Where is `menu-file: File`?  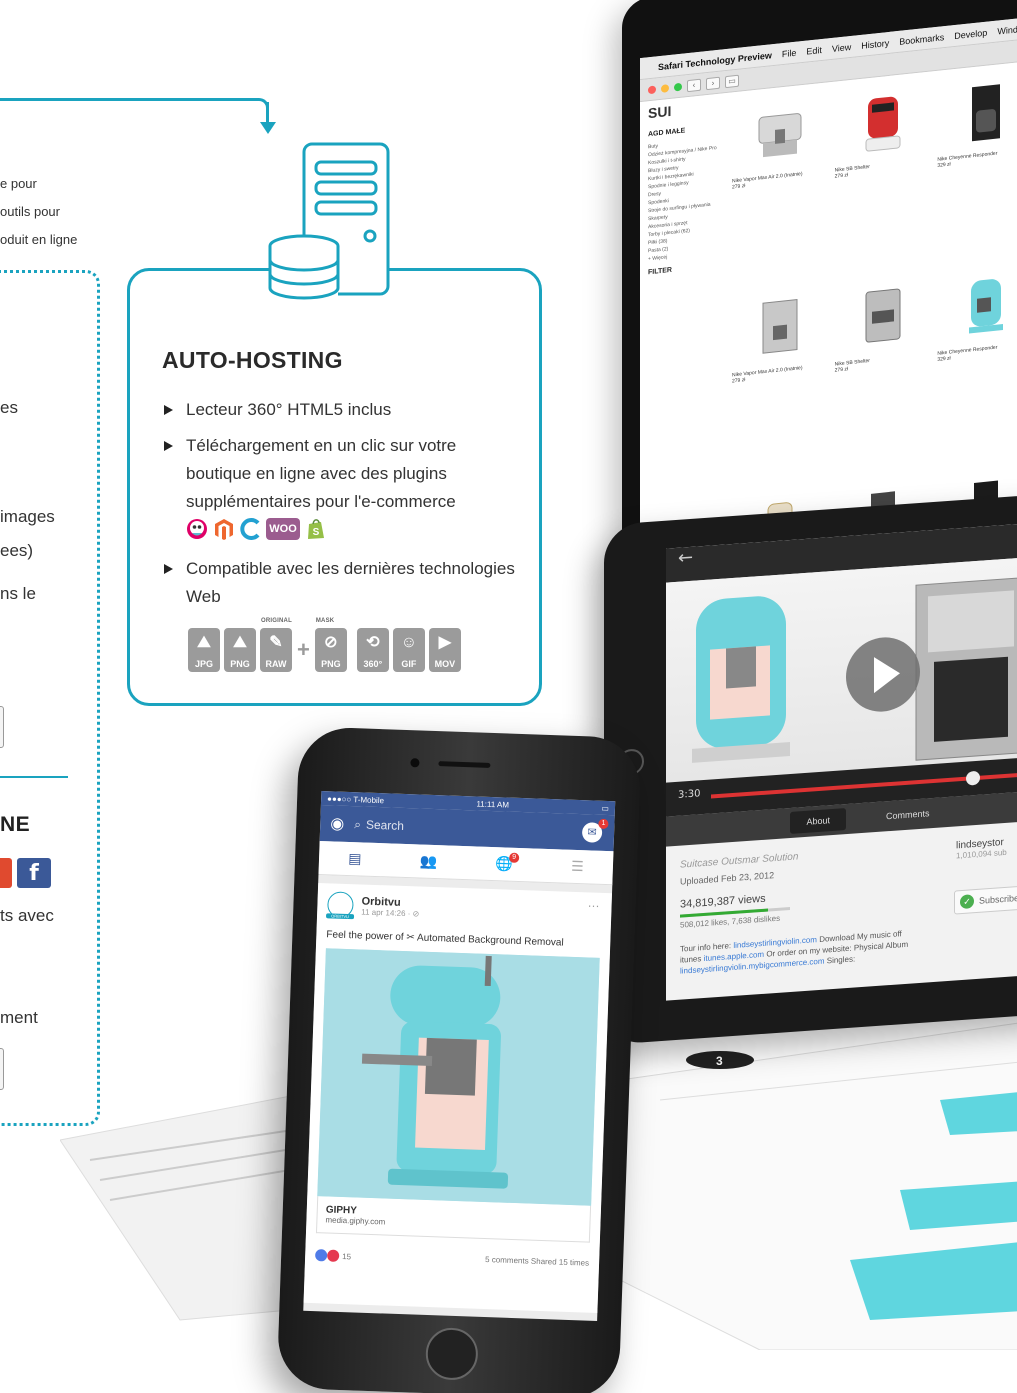
menu-file: File is located at coordinates (789, 53).